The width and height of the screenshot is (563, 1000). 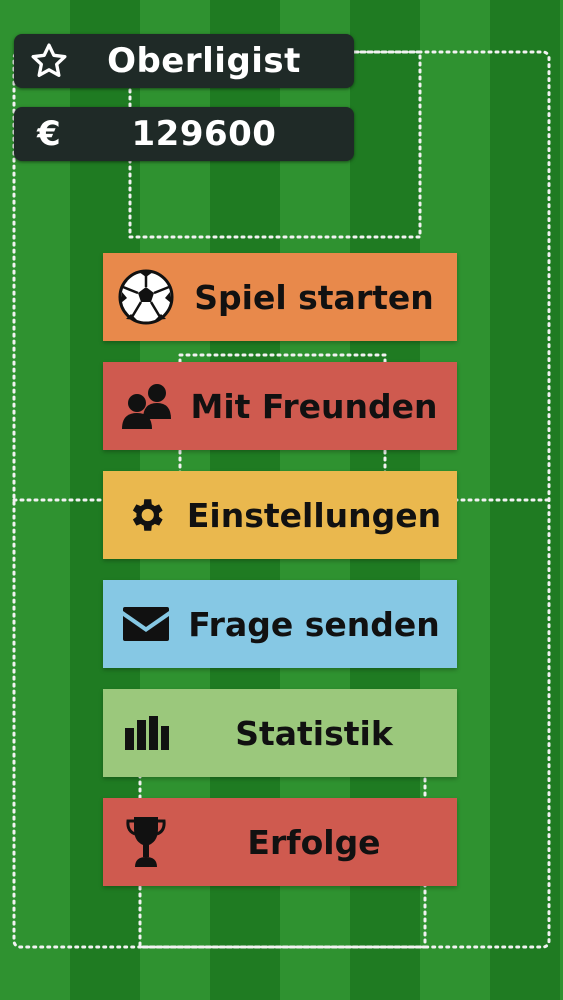 I want to click on statistics-label: Statistik, so click(x=314, y=733).